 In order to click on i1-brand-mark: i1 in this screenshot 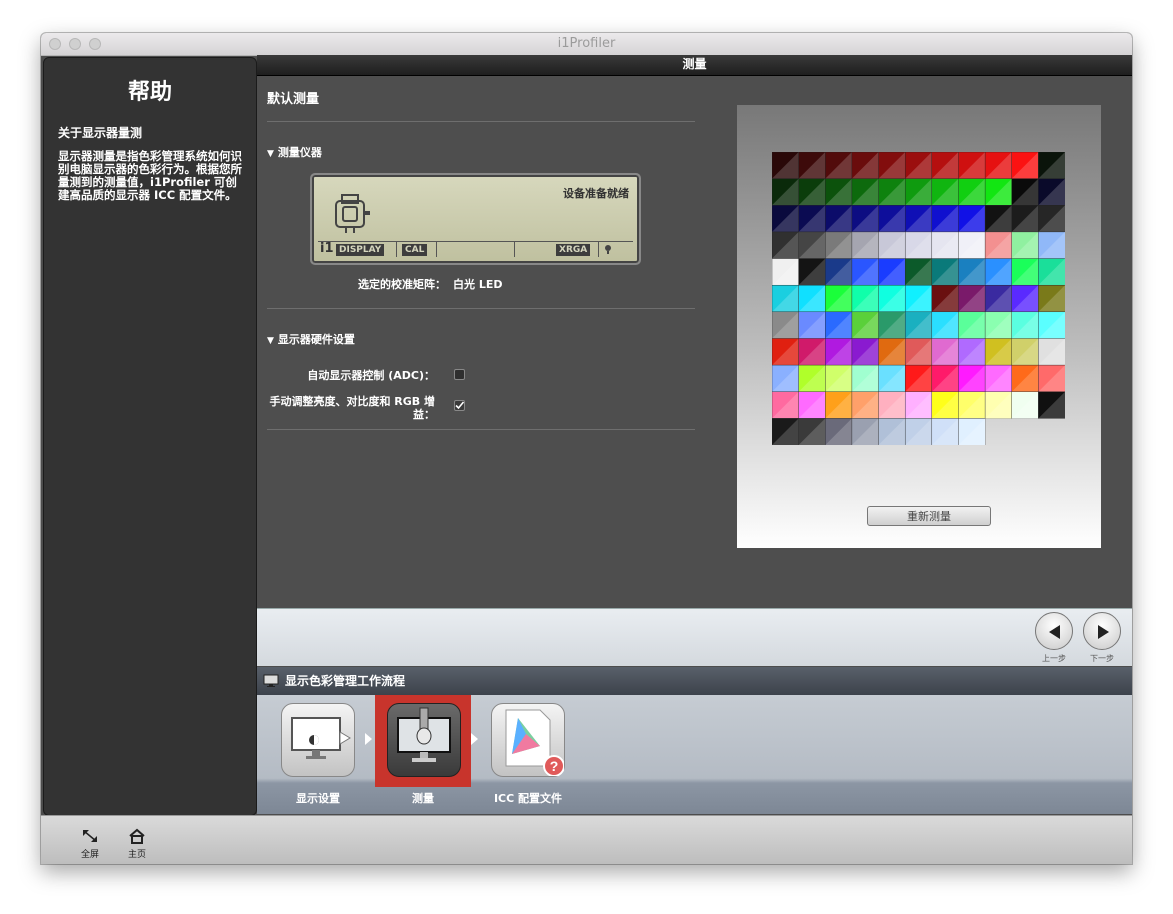, I will do `click(327, 248)`.